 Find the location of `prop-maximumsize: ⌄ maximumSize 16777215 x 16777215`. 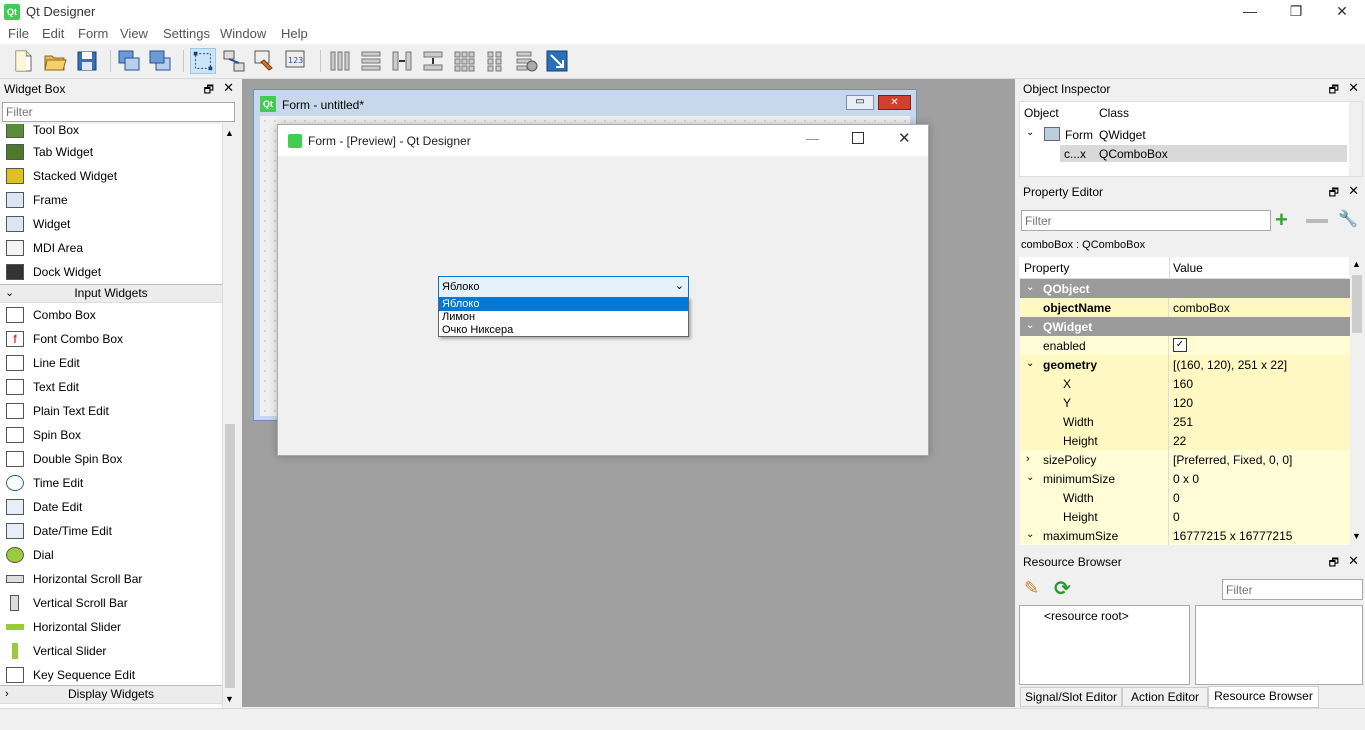

prop-maximumsize: ⌄ maximumSize 16777215 x 16777215 is located at coordinates (1185, 535).